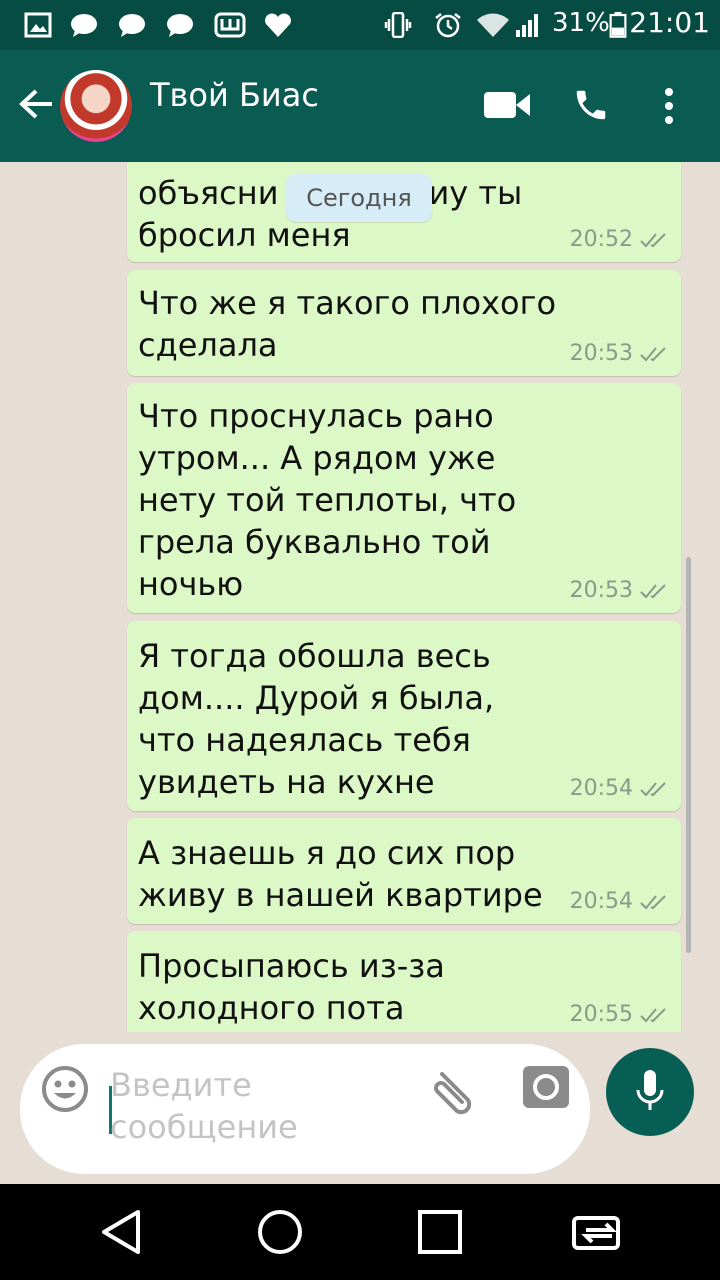 This screenshot has width=720, height=1280. What do you see at coordinates (493, 25) in the screenshot?
I see `wifi-icon` at bounding box center [493, 25].